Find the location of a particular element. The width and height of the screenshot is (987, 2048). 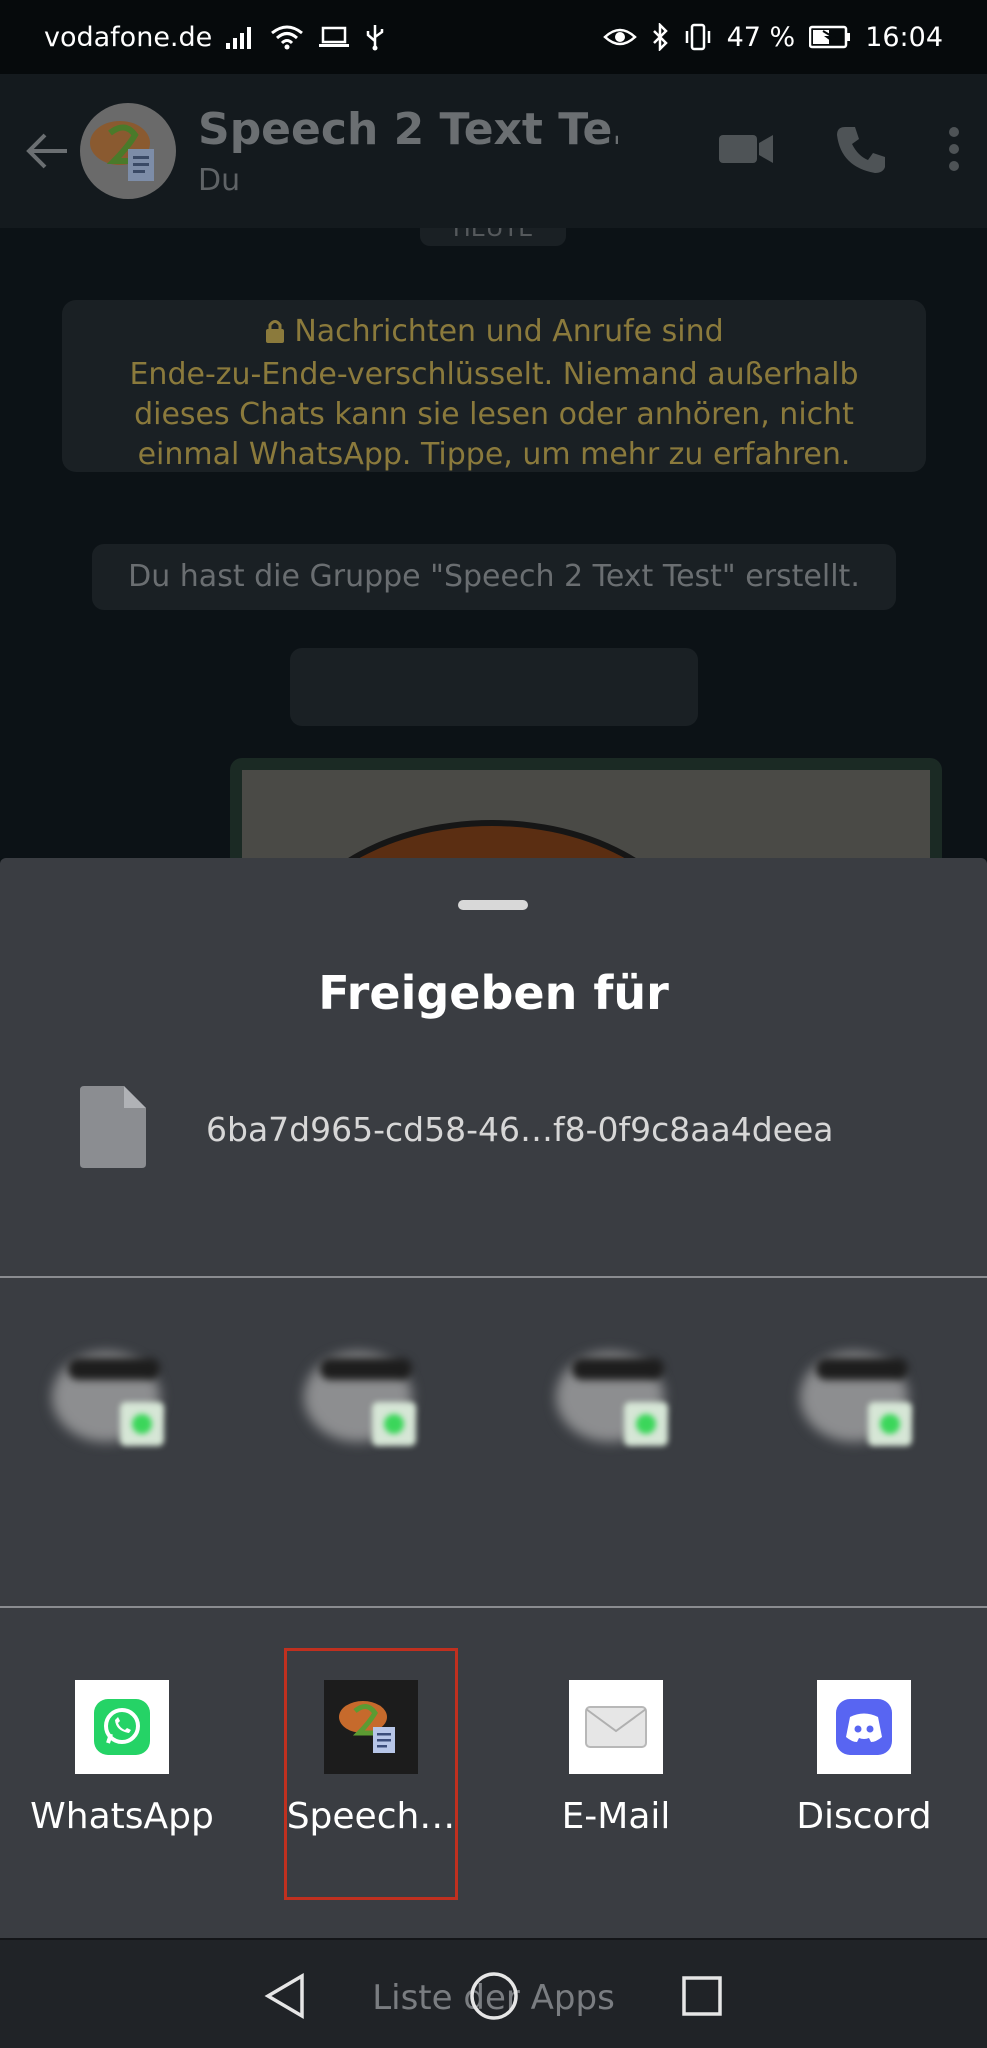

header-actions is located at coordinates (839, 151).